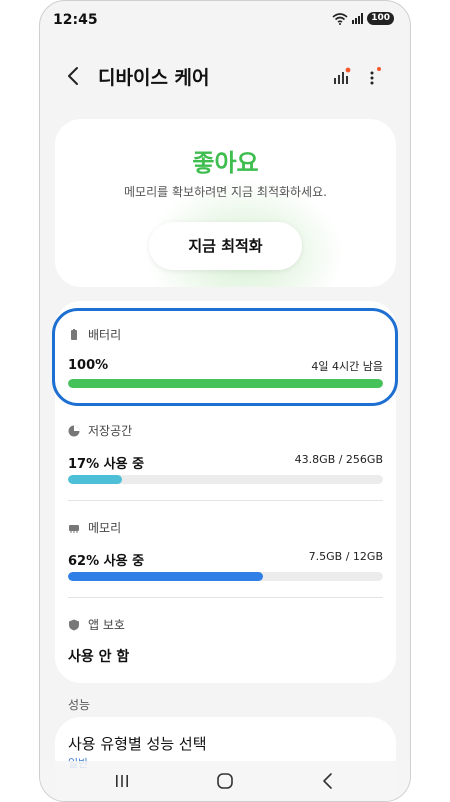 Image resolution: width=450 pixels, height=802 pixels. What do you see at coordinates (75, 20) in the screenshot?
I see `status-time: 12:45` at bounding box center [75, 20].